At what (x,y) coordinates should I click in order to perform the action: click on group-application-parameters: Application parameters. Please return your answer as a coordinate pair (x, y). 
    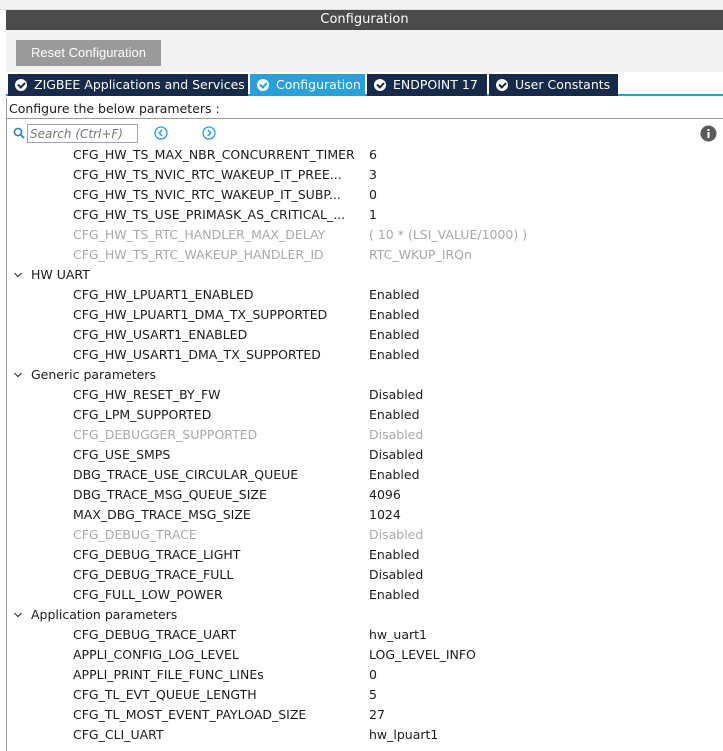
    Looking at the image, I should click on (365, 615).